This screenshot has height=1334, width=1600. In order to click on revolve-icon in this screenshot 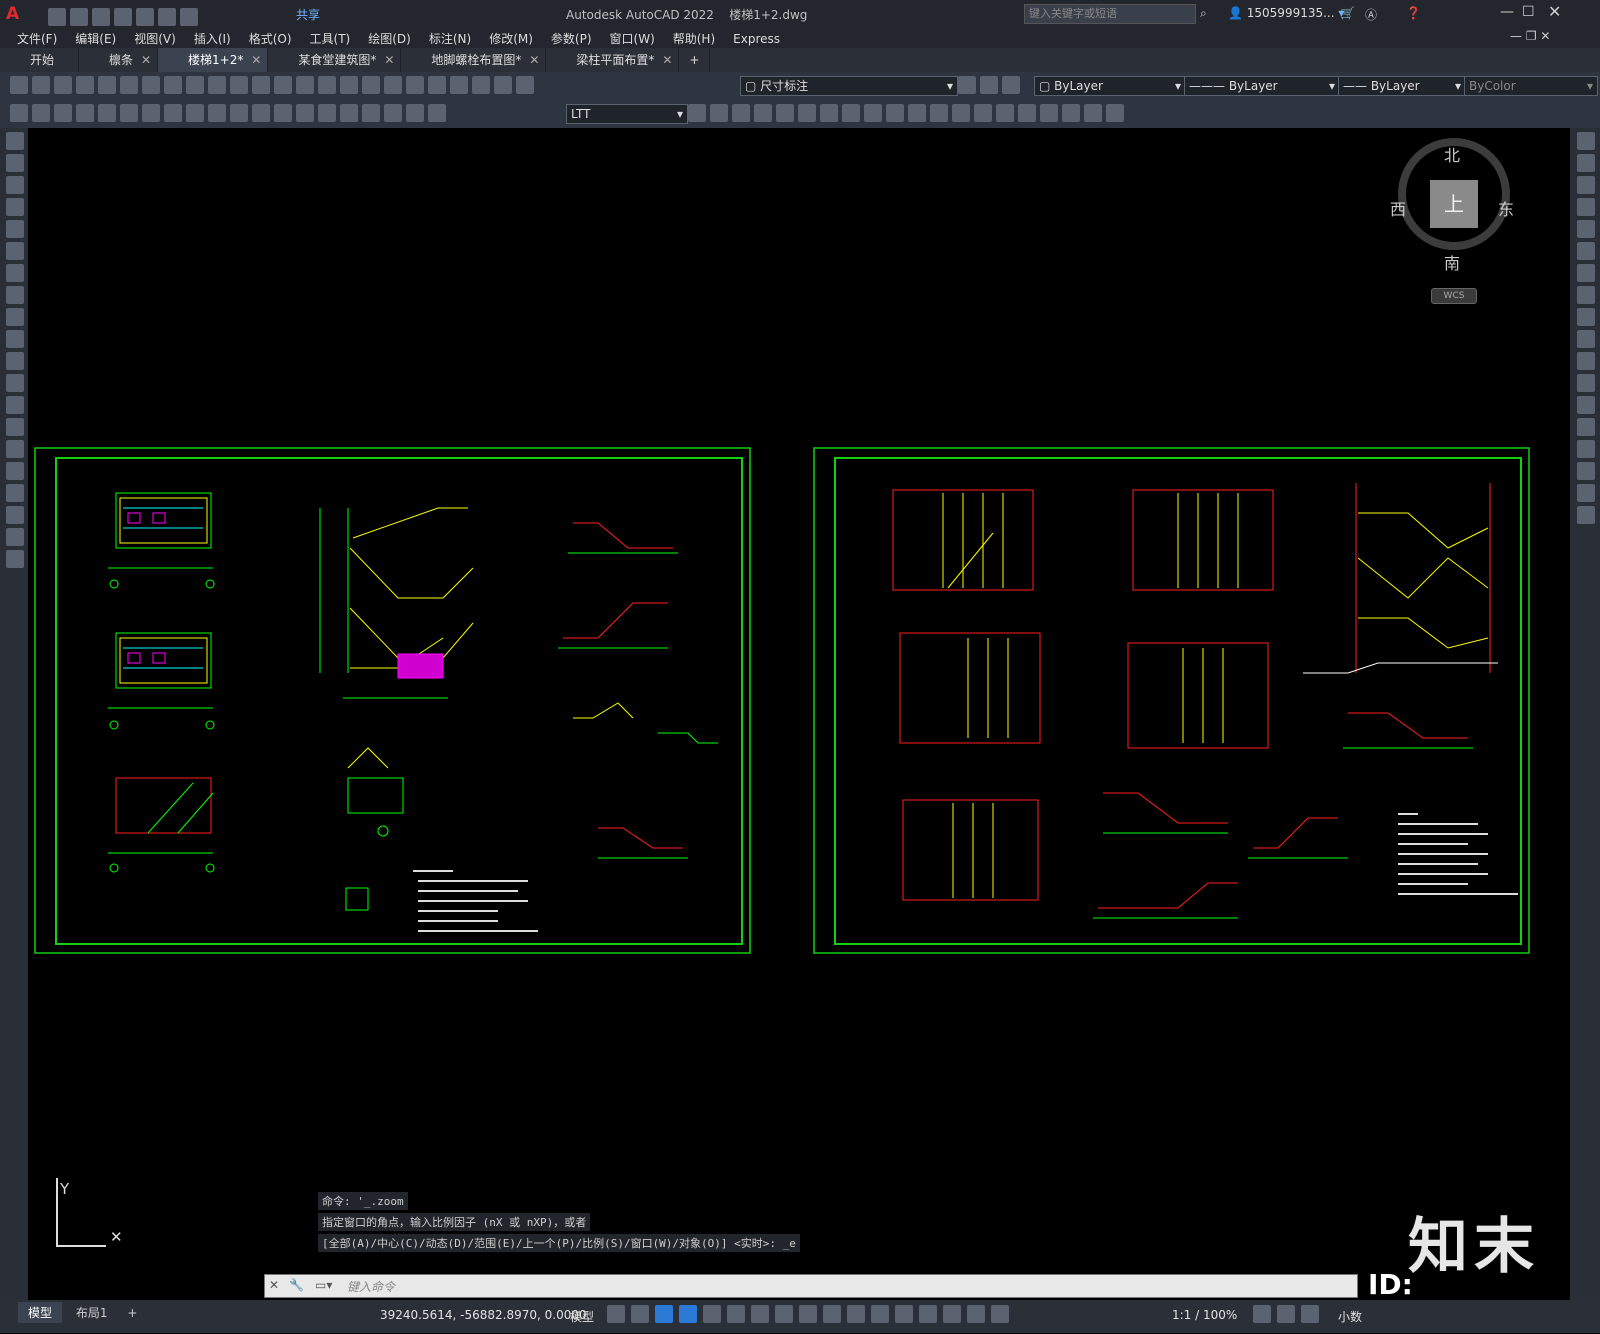, I will do `click(763, 113)`.